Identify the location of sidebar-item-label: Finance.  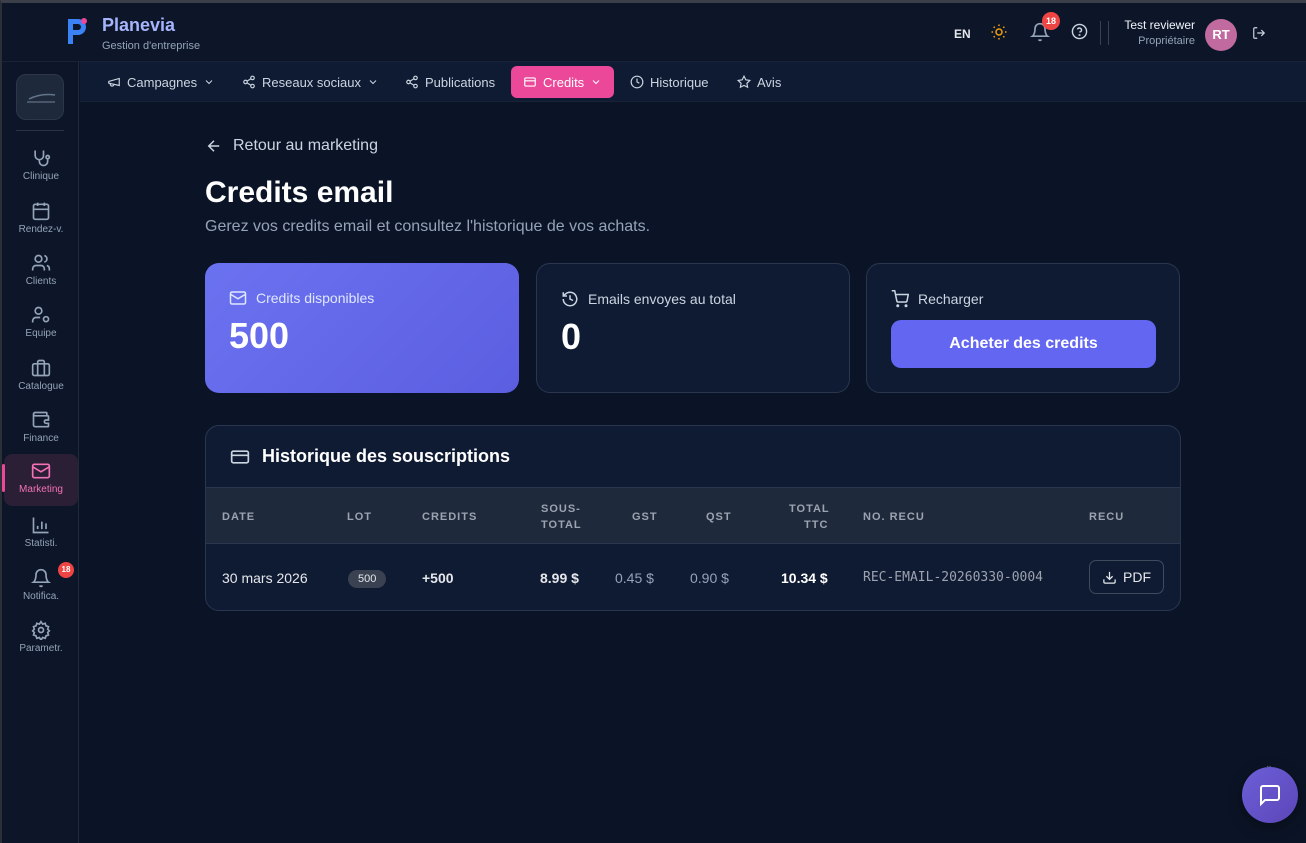
(41, 438).